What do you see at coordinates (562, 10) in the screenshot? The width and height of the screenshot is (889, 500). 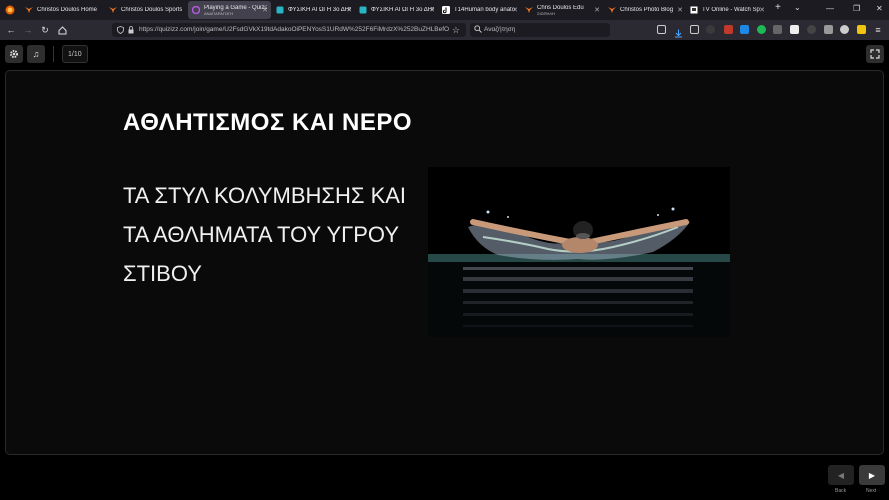 I see `tab-chris-doulos-edu: Chris Doulos Edu ΣΙΩΠΗΛΗ ✕` at bounding box center [562, 10].